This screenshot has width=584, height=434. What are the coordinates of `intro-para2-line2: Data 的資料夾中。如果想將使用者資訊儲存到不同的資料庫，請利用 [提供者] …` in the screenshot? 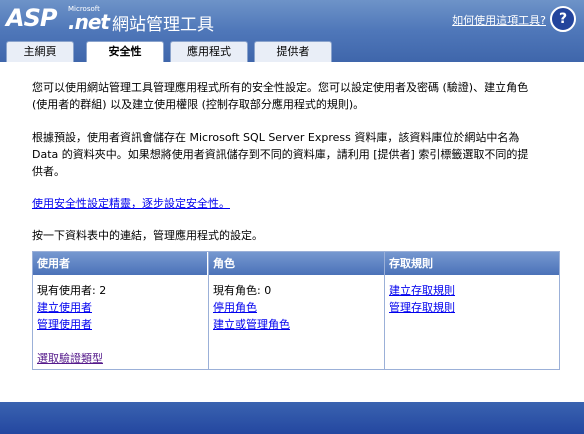 It's located at (280, 154).